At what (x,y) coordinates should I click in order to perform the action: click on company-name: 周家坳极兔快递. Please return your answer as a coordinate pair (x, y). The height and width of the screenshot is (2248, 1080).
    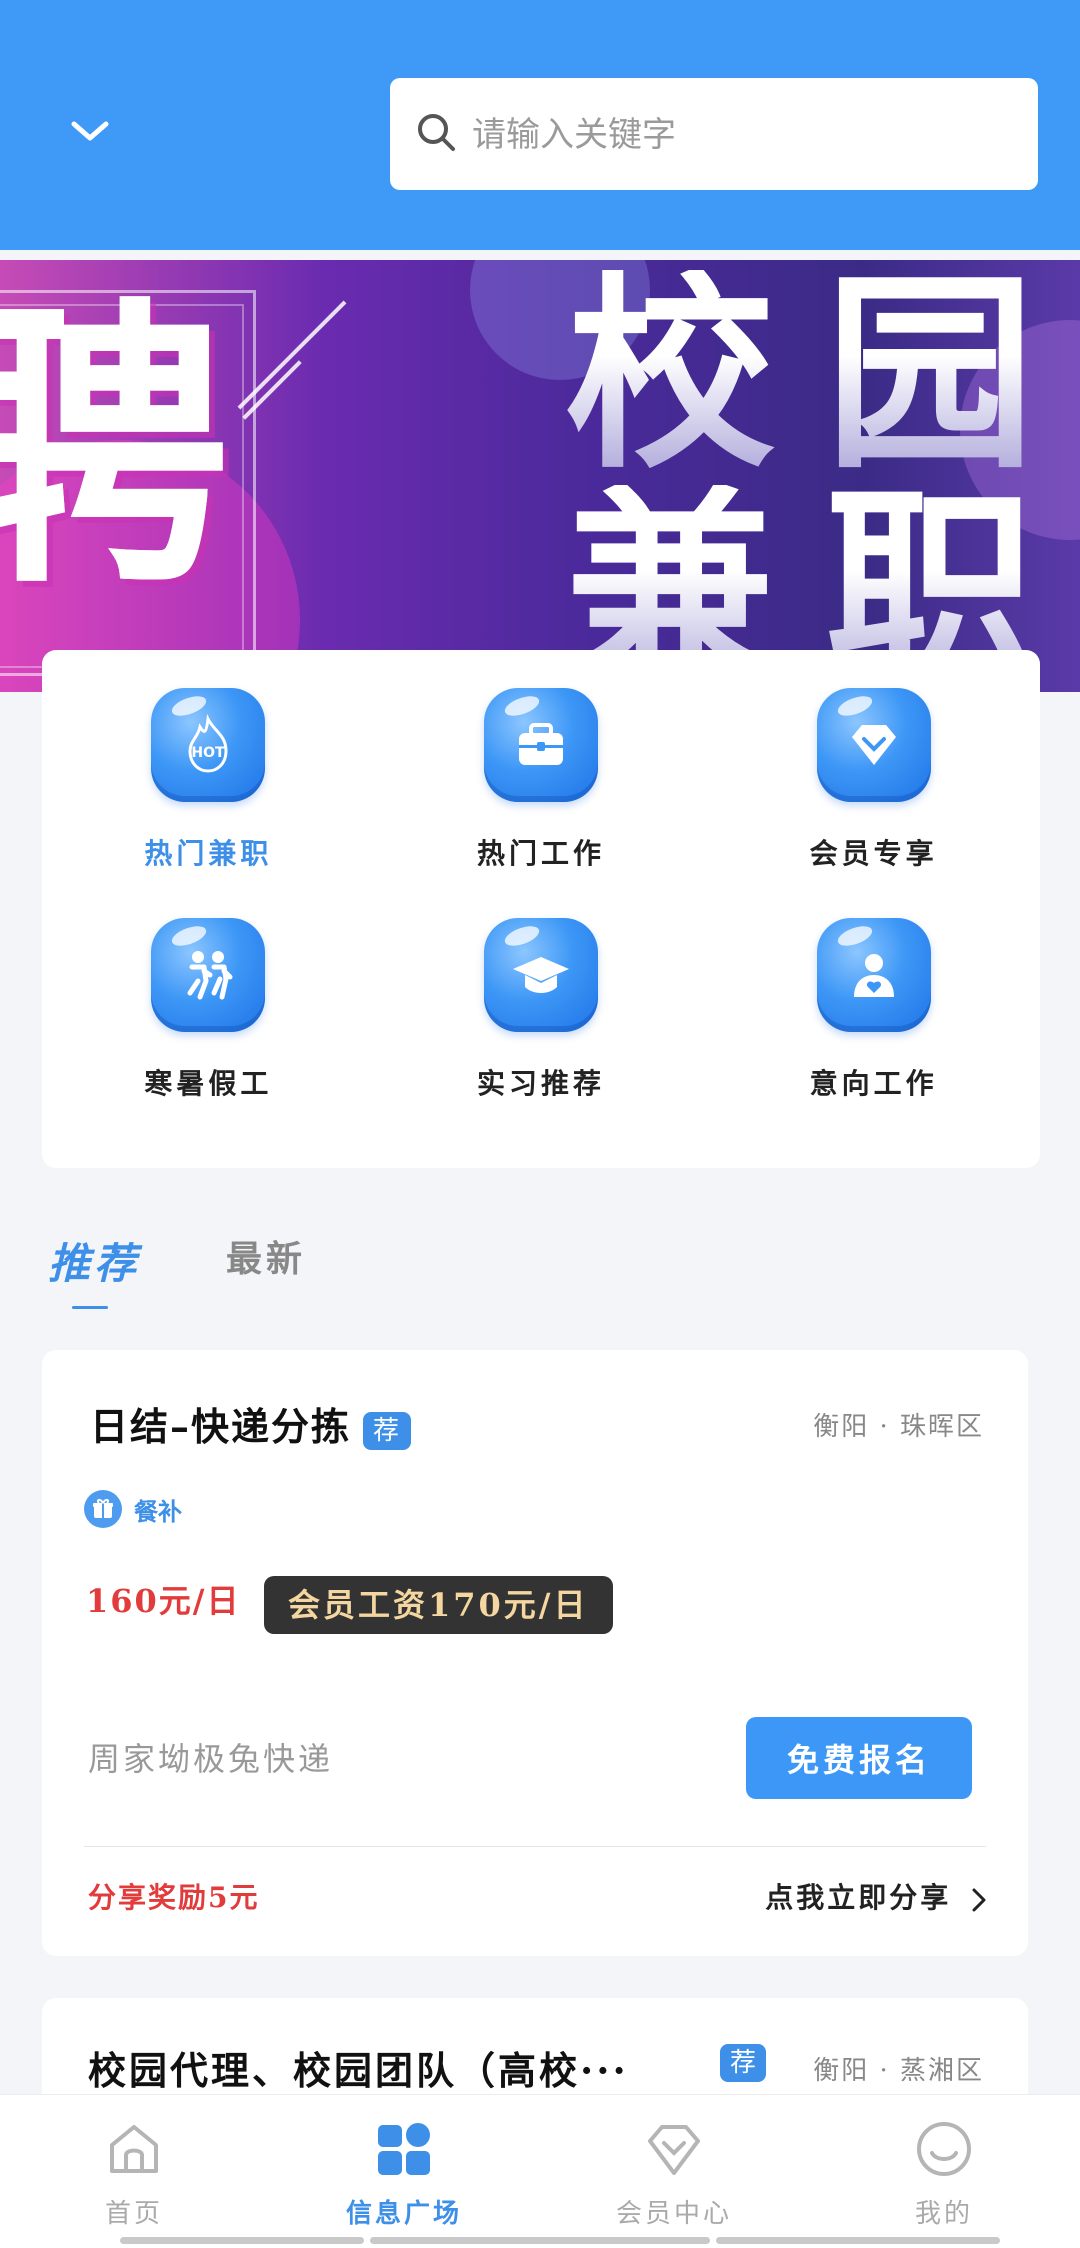
    Looking at the image, I should click on (211, 1759).